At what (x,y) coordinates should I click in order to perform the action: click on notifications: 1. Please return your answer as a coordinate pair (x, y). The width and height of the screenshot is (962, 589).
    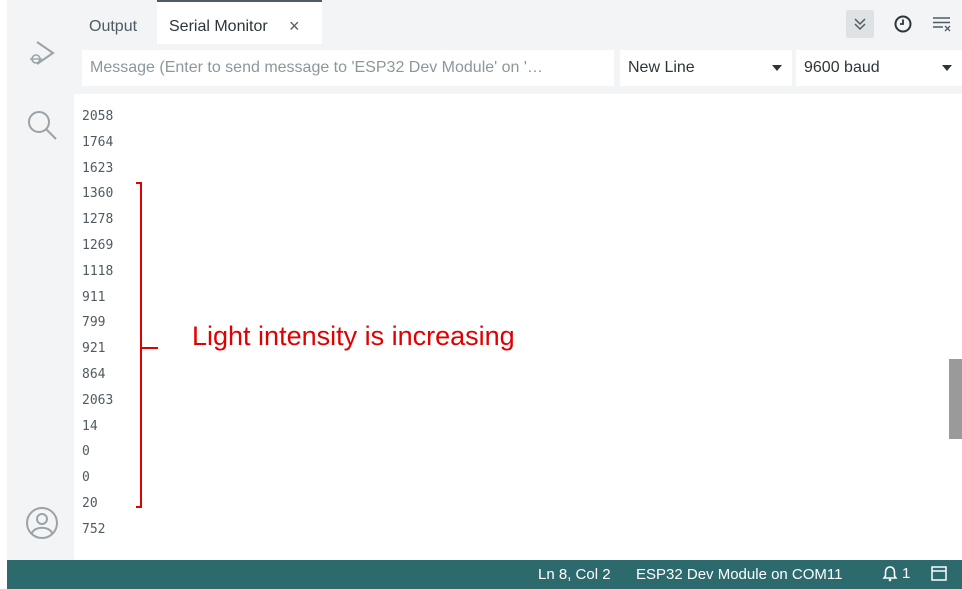
    Looking at the image, I should click on (896, 573).